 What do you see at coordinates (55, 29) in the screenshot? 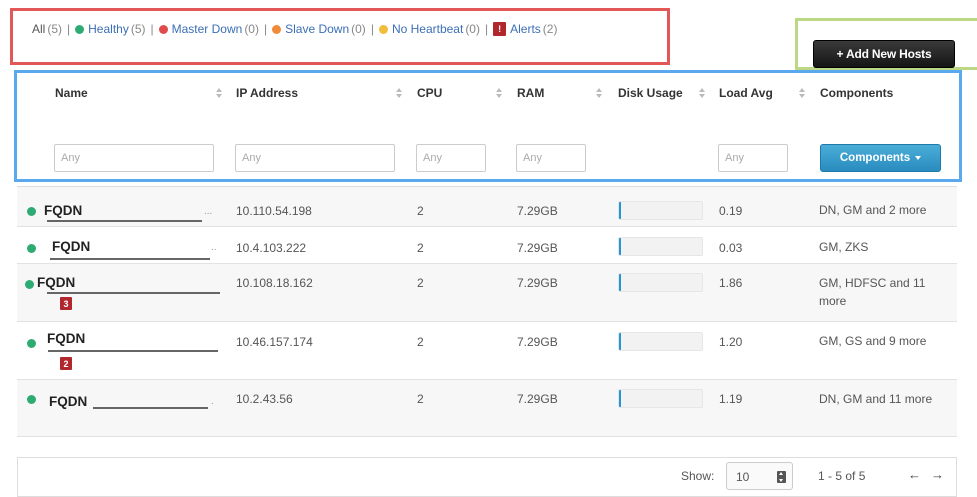
I see `filter-all-count: (5)` at bounding box center [55, 29].